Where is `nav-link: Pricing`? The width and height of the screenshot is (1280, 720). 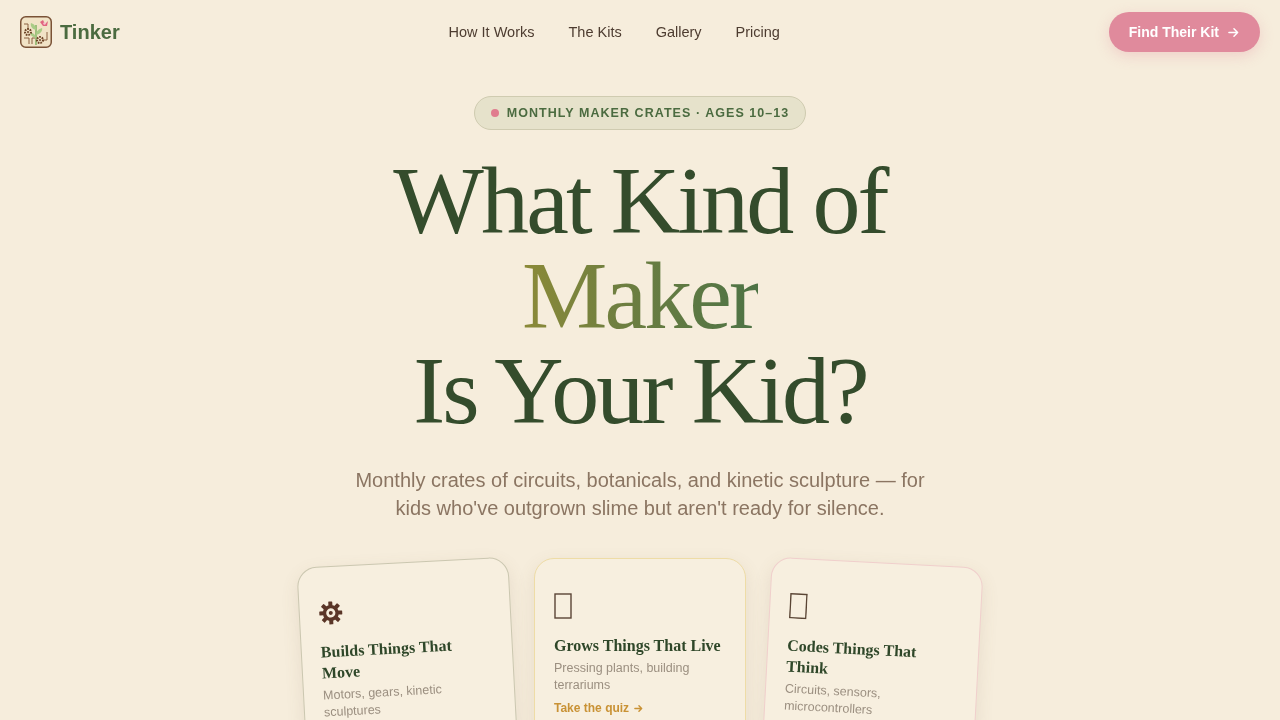
nav-link: Pricing is located at coordinates (757, 32).